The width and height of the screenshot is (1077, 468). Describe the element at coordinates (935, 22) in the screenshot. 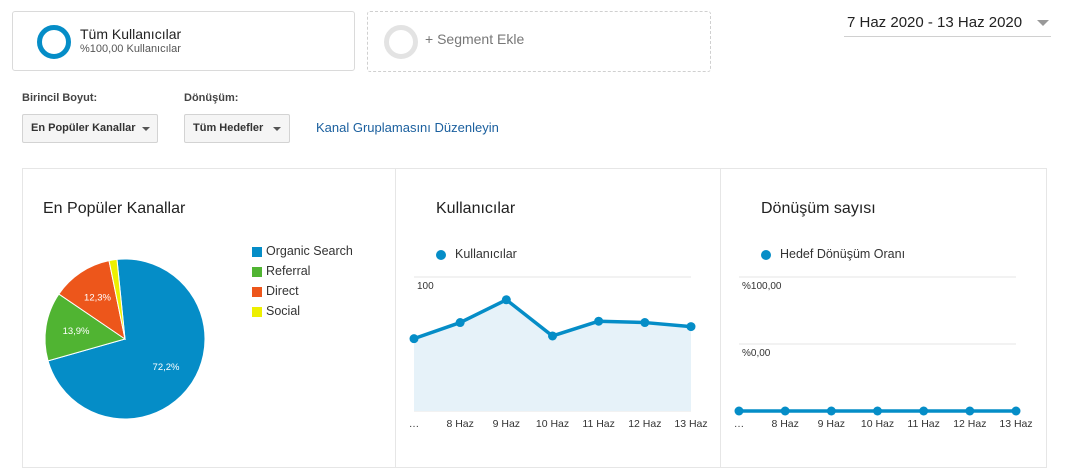

I see `date-range-text: 7 Haz 2020 - 13 Haz 2020` at that location.